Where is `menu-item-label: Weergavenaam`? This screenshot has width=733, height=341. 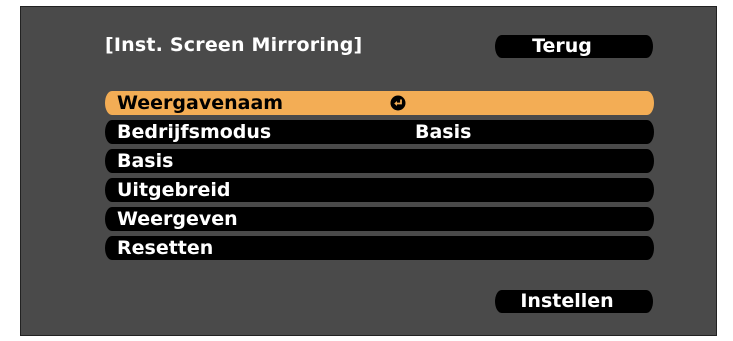
menu-item-label: Weergavenaam is located at coordinates (200, 103).